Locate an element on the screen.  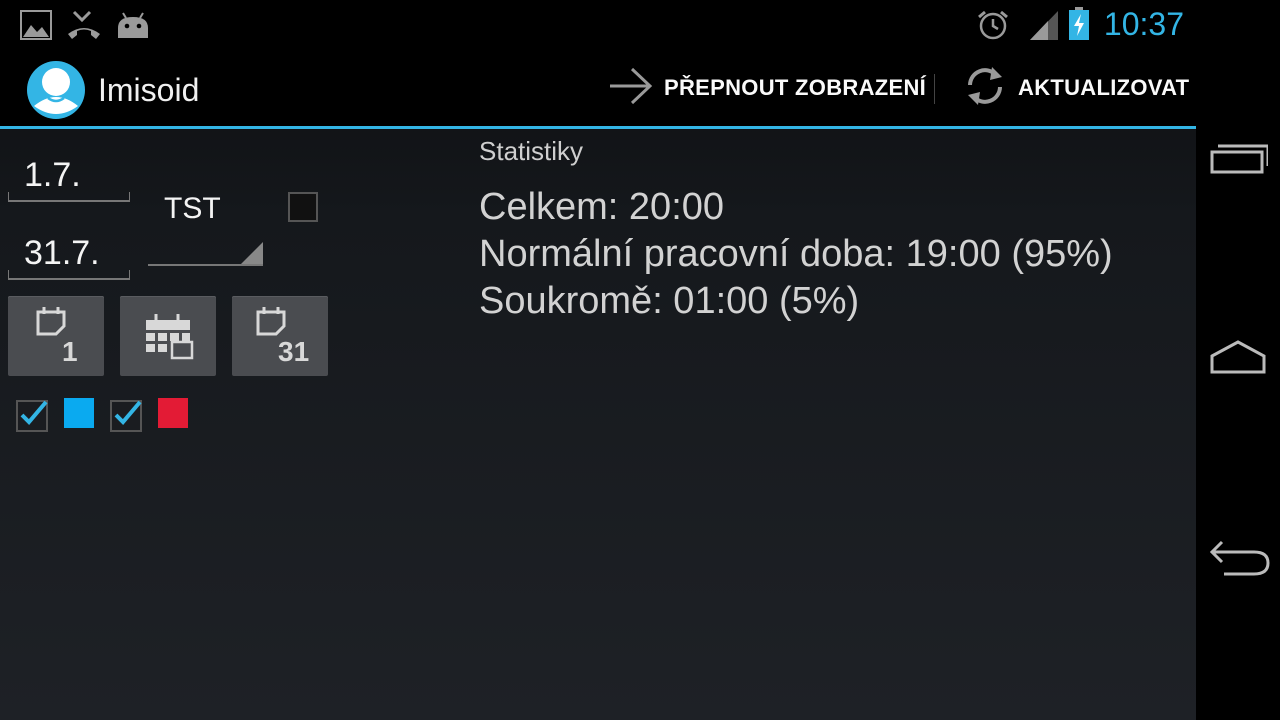
app-logo-icon is located at coordinates (56, 92).